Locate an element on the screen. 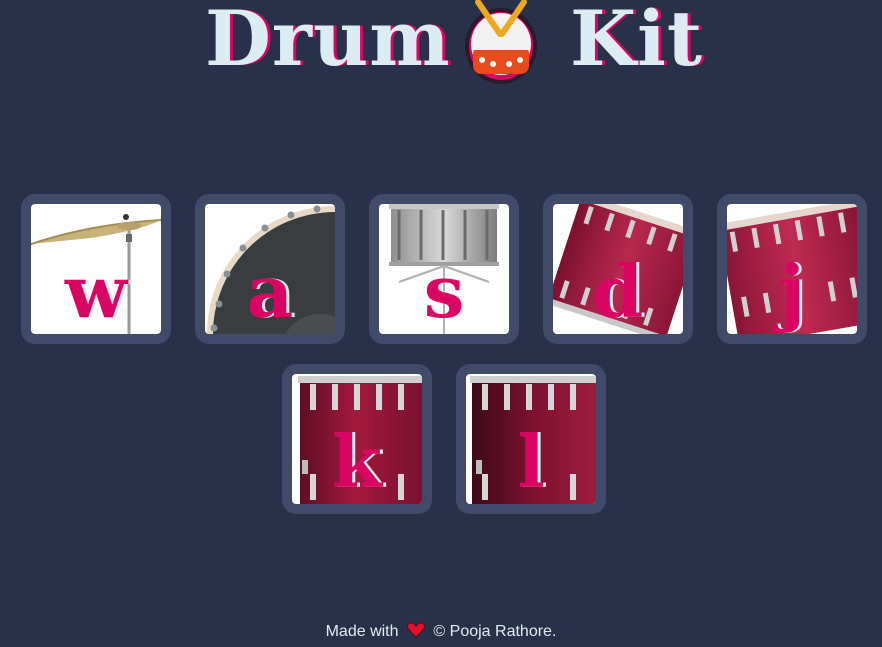 The height and width of the screenshot is (647, 882). key-image-frame: s is located at coordinates (444, 269).